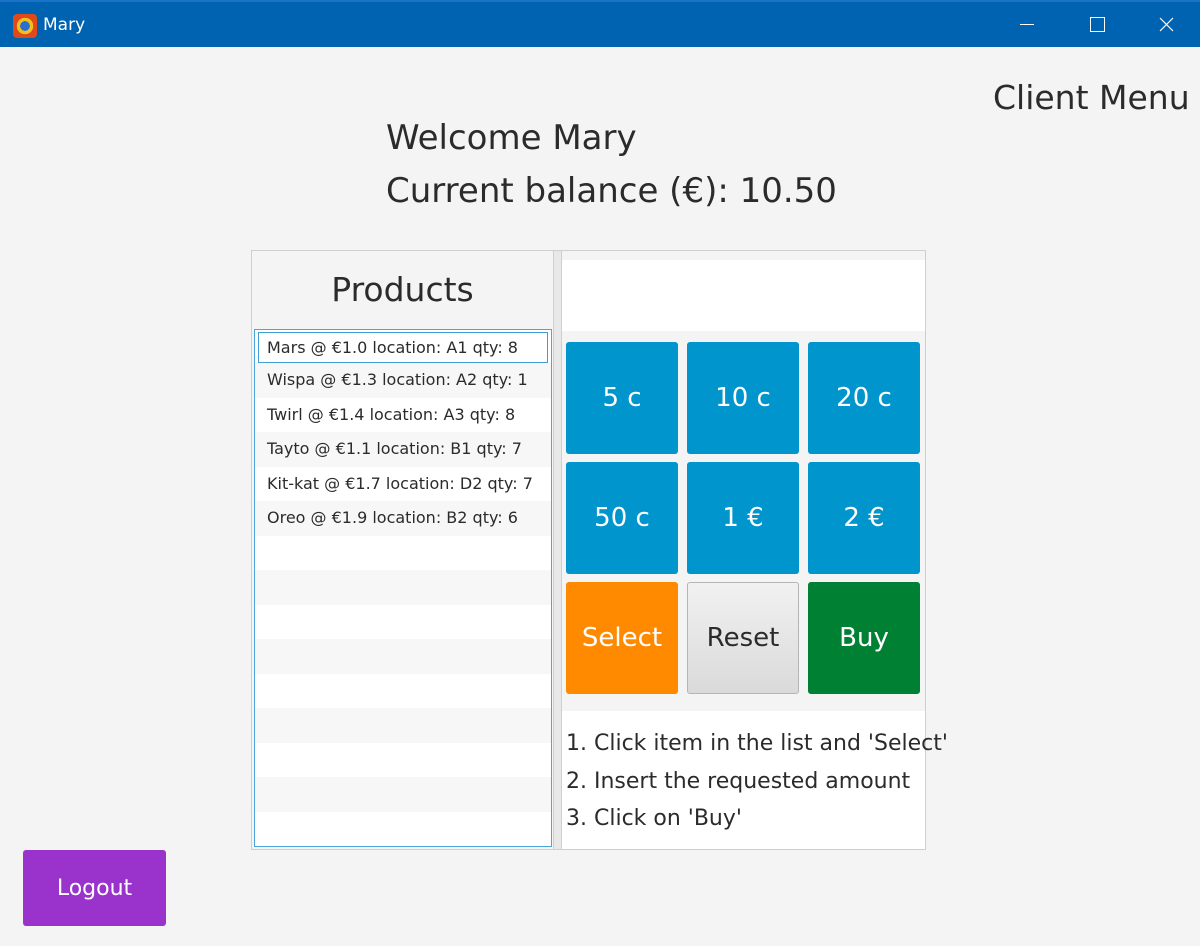  Describe the element at coordinates (64, 25) in the screenshot. I see `window-title: Mary` at that location.